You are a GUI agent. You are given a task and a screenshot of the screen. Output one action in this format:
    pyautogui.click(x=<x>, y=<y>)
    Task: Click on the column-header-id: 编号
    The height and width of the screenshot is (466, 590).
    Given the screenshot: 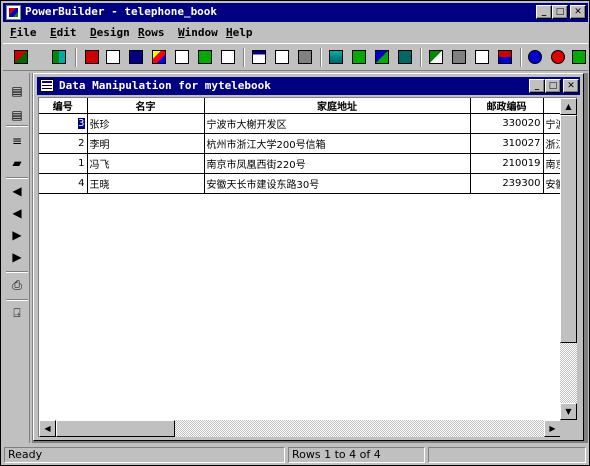 What is the action you would take?
    pyautogui.click(x=63, y=106)
    